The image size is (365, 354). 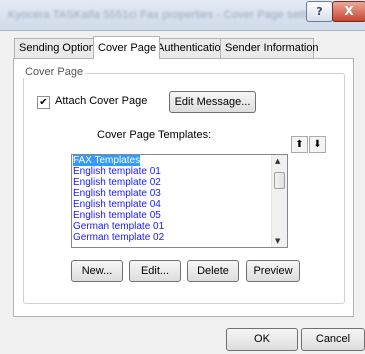 I want to click on list-item: English template 02, so click(x=179, y=182).